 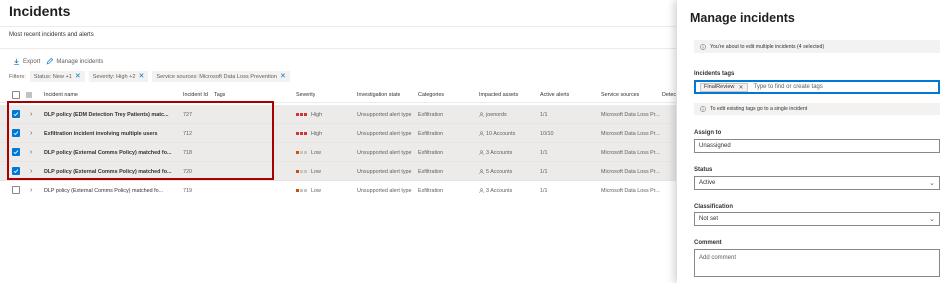 What do you see at coordinates (496, 114) in the screenshot?
I see `assets-label: joenords` at bounding box center [496, 114].